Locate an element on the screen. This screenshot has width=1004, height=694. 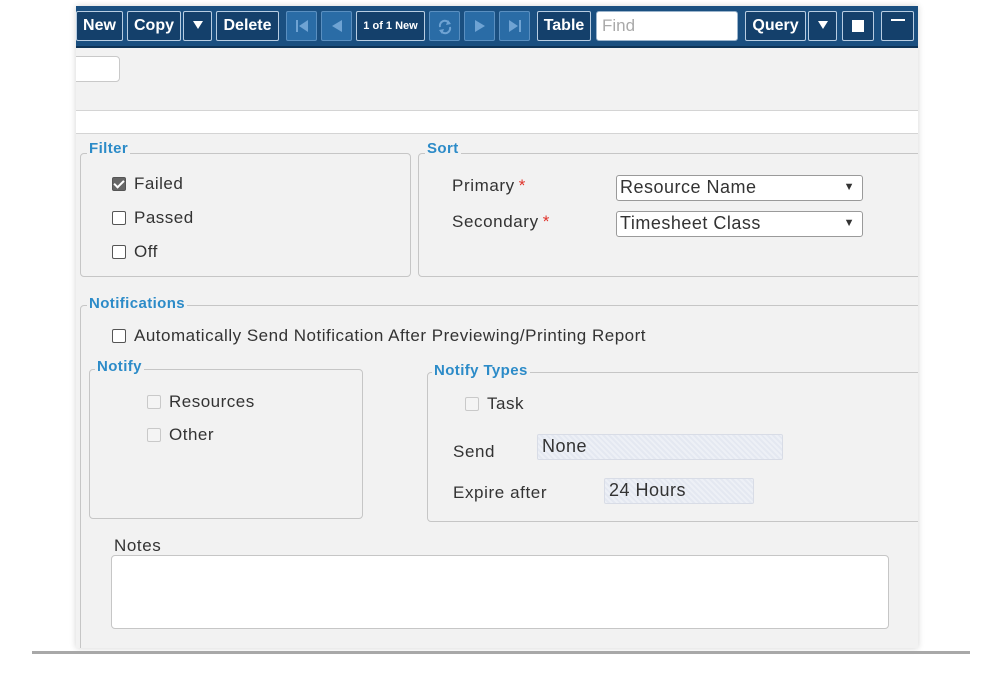
refresh-button is located at coordinates (444, 26).